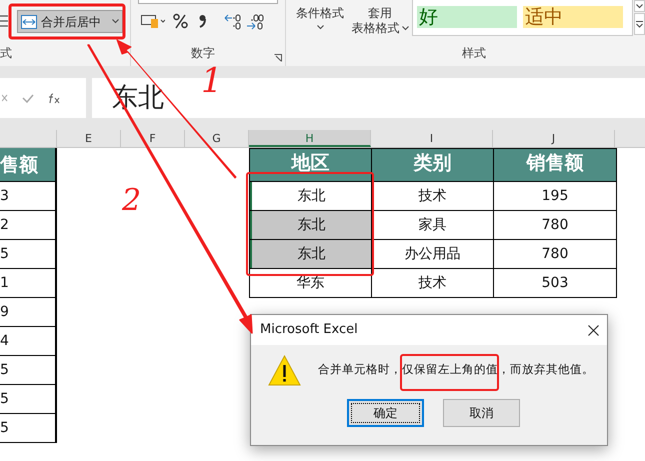 The height and width of the screenshot is (461, 645). Describe the element at coordinates (432, 138) in the screenshot. I see `column-header: I` at that location.